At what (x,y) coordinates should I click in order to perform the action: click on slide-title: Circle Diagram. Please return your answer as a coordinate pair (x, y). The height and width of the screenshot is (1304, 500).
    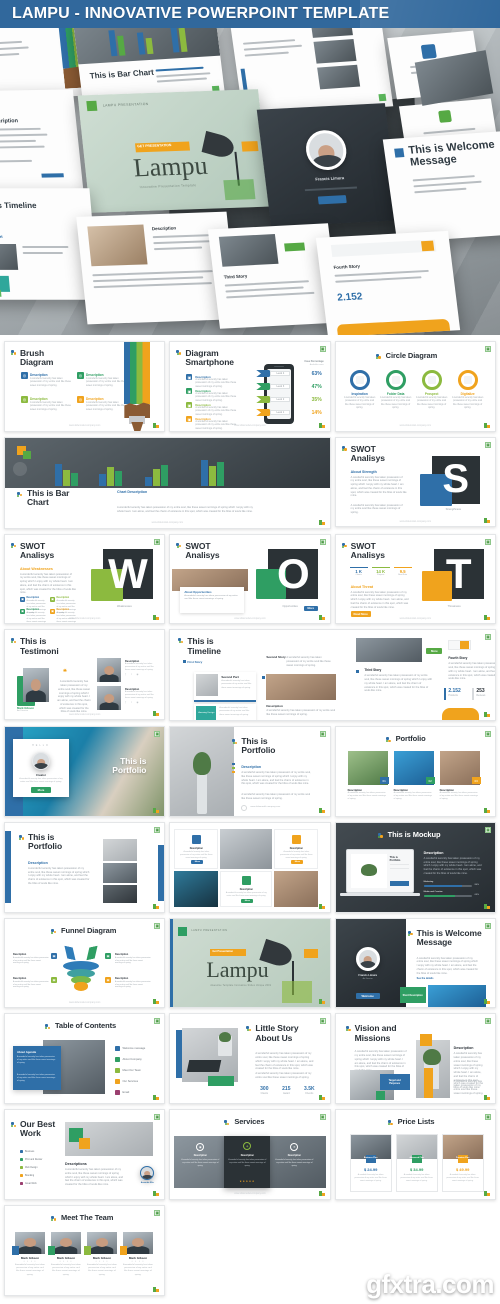
    Looking at the image, I should click on (411, 355).